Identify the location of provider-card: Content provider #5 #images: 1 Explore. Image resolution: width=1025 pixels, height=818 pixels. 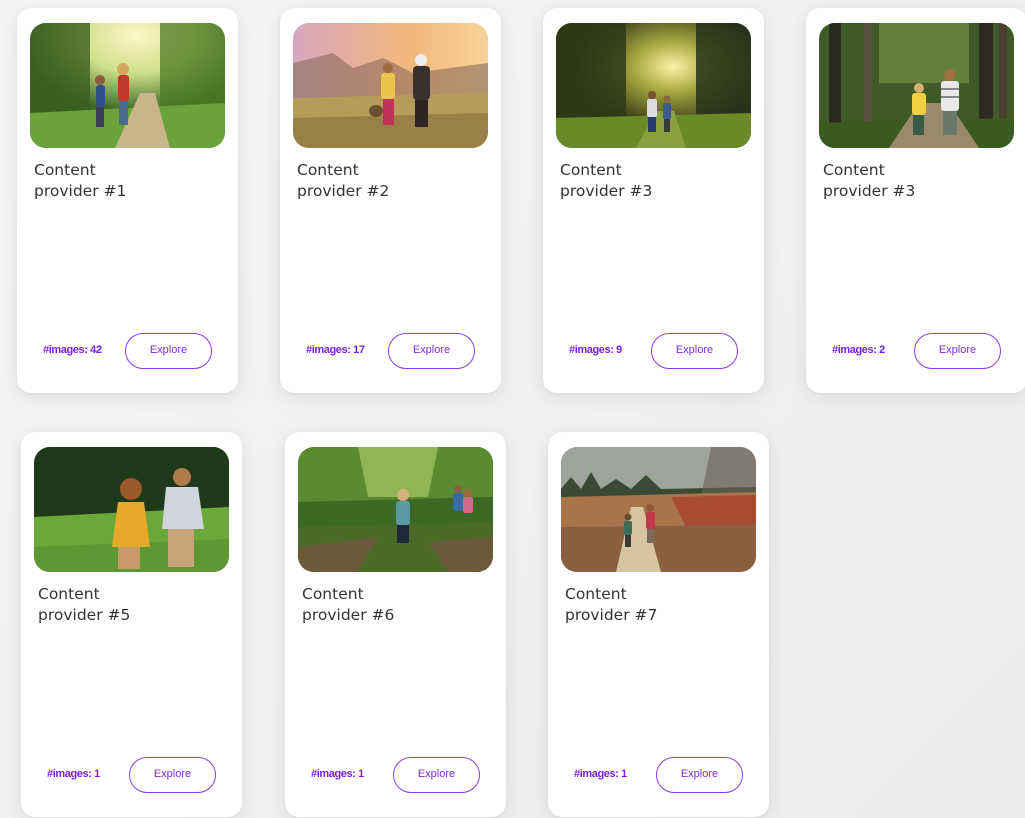
(131, 624).